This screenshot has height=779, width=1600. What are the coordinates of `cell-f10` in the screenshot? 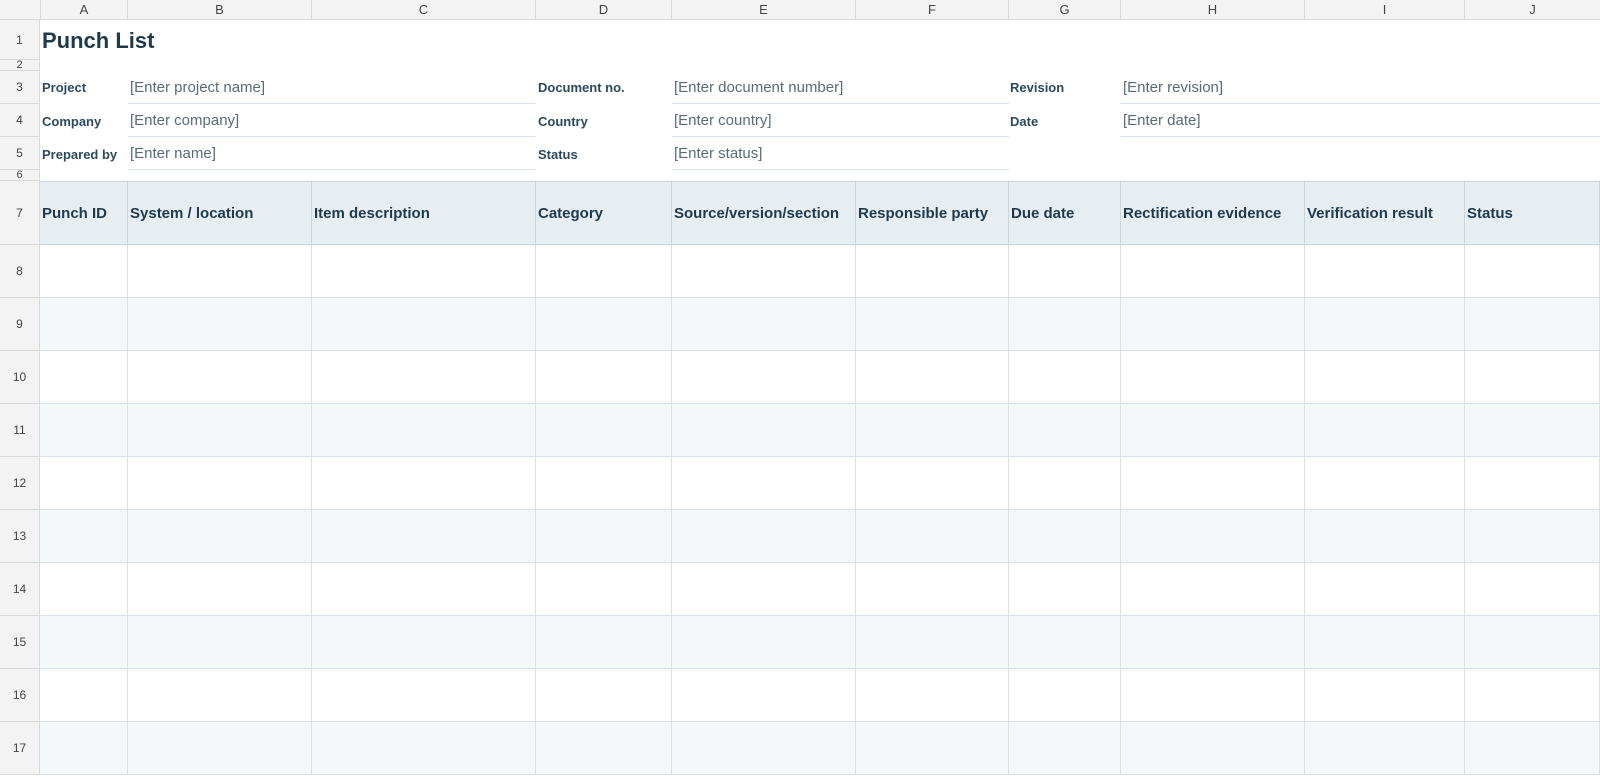 It's located at (932, 377).